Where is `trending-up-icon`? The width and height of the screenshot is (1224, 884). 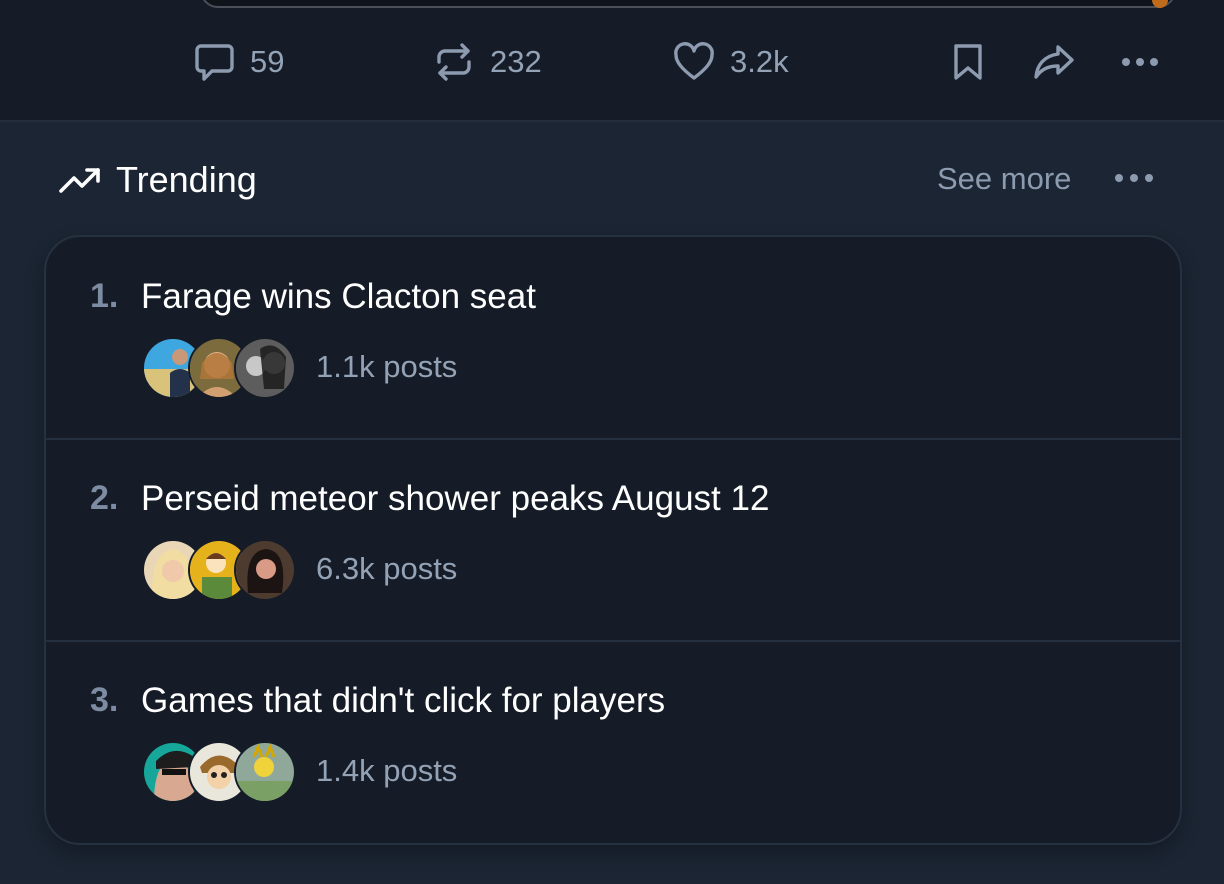 trending-up-icon is located at coordinates (79, 180).